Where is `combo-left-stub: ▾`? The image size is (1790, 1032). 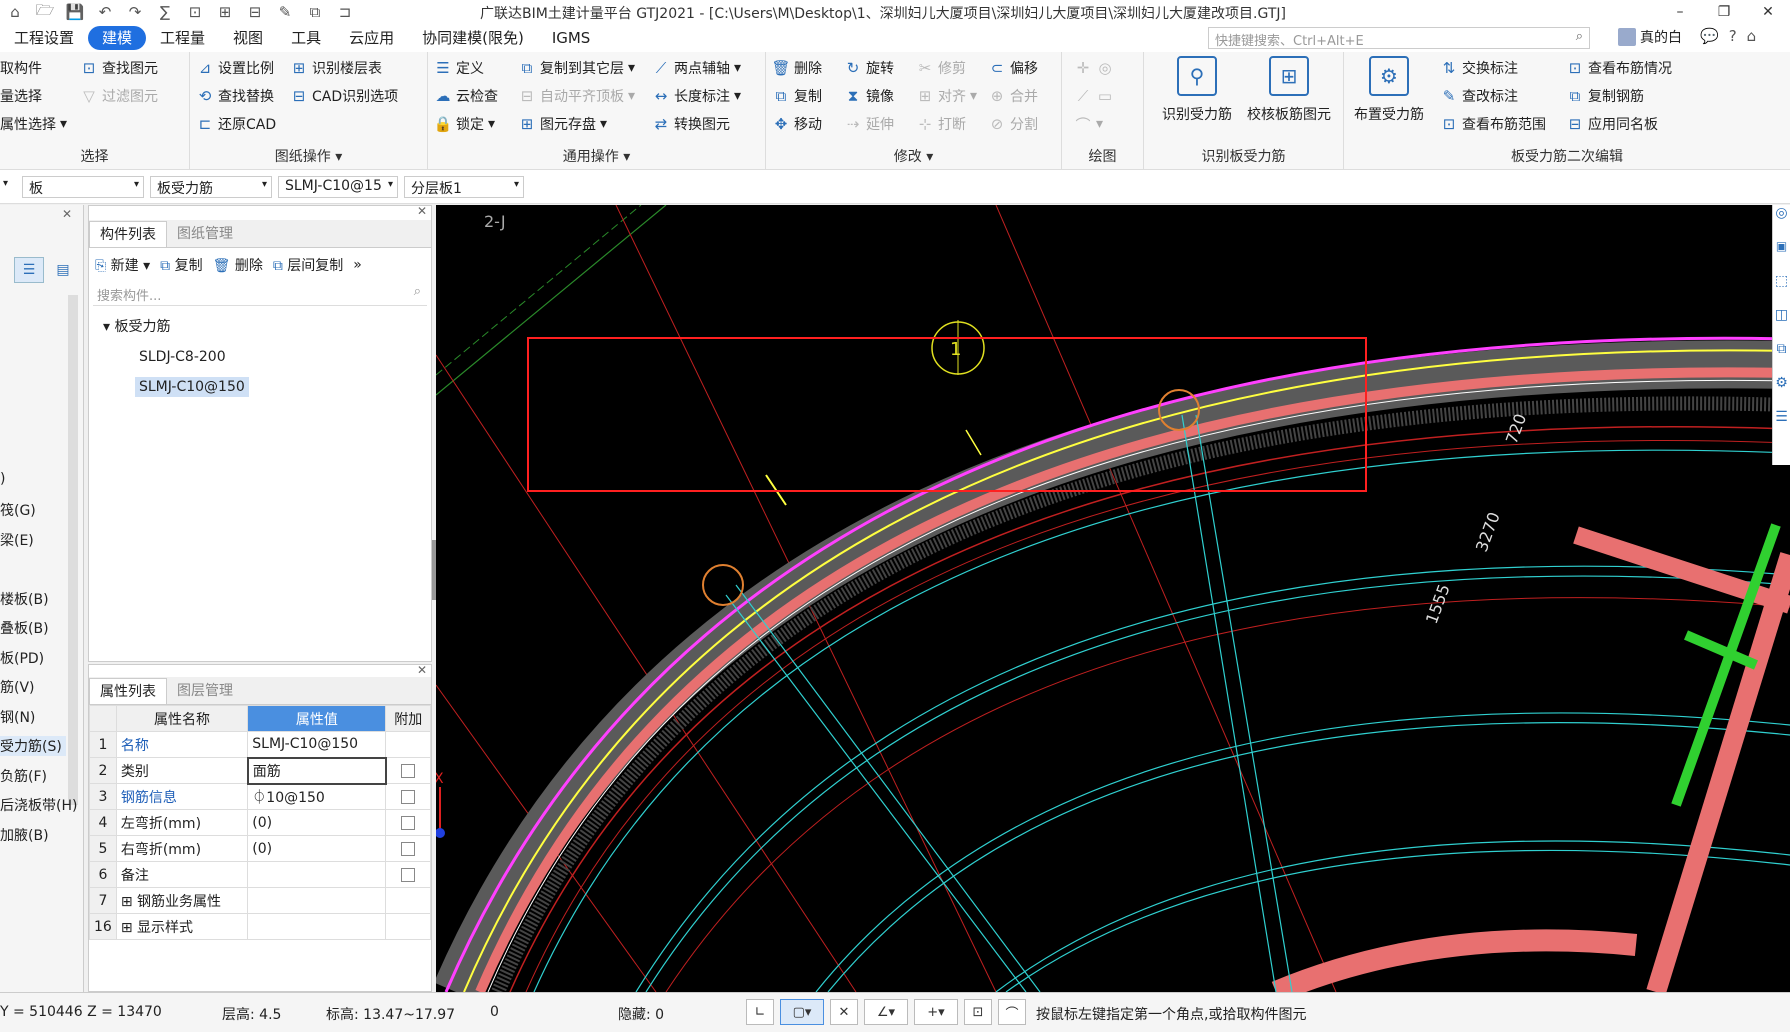
combo-left-stub: ▾ is located at coordinates (6, 187).